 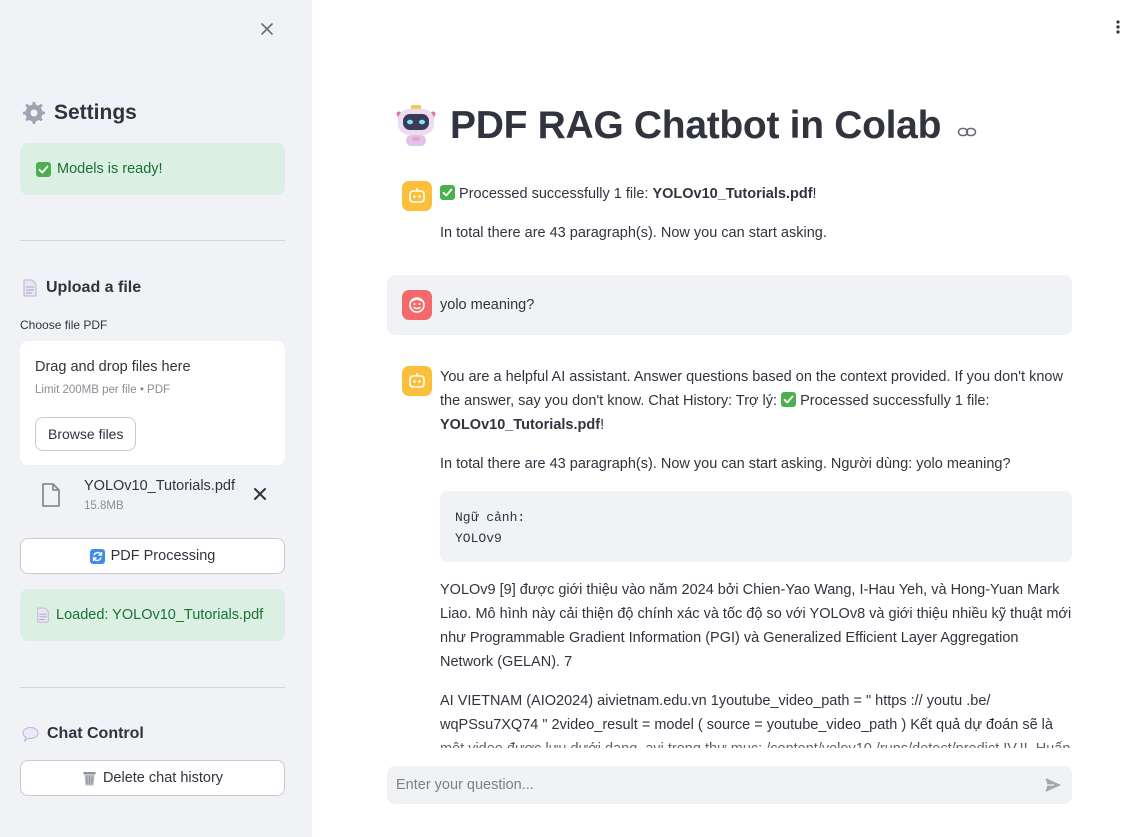 I want to click on upload-heading: Upload a file, so click(x=81, y=288).